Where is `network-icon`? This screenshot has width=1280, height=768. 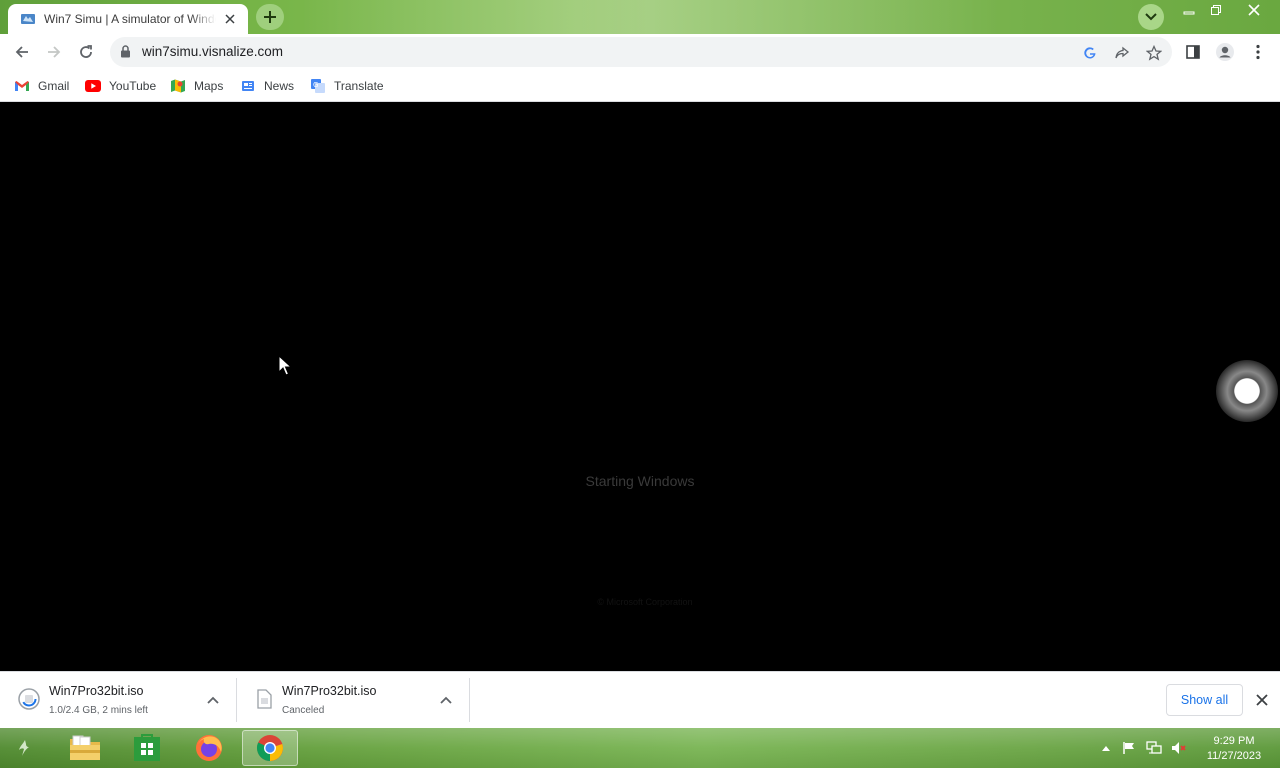 network-icon is located at coordinates (1154, 748).